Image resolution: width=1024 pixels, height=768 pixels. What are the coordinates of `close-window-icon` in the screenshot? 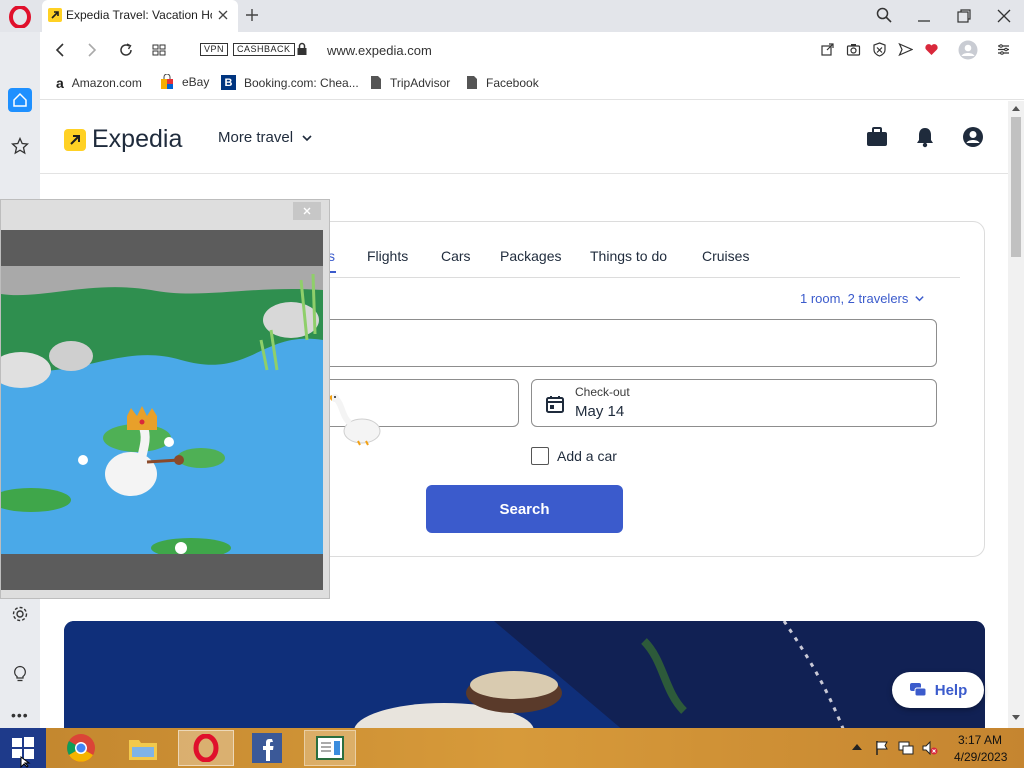 It's located at (1004, 16).